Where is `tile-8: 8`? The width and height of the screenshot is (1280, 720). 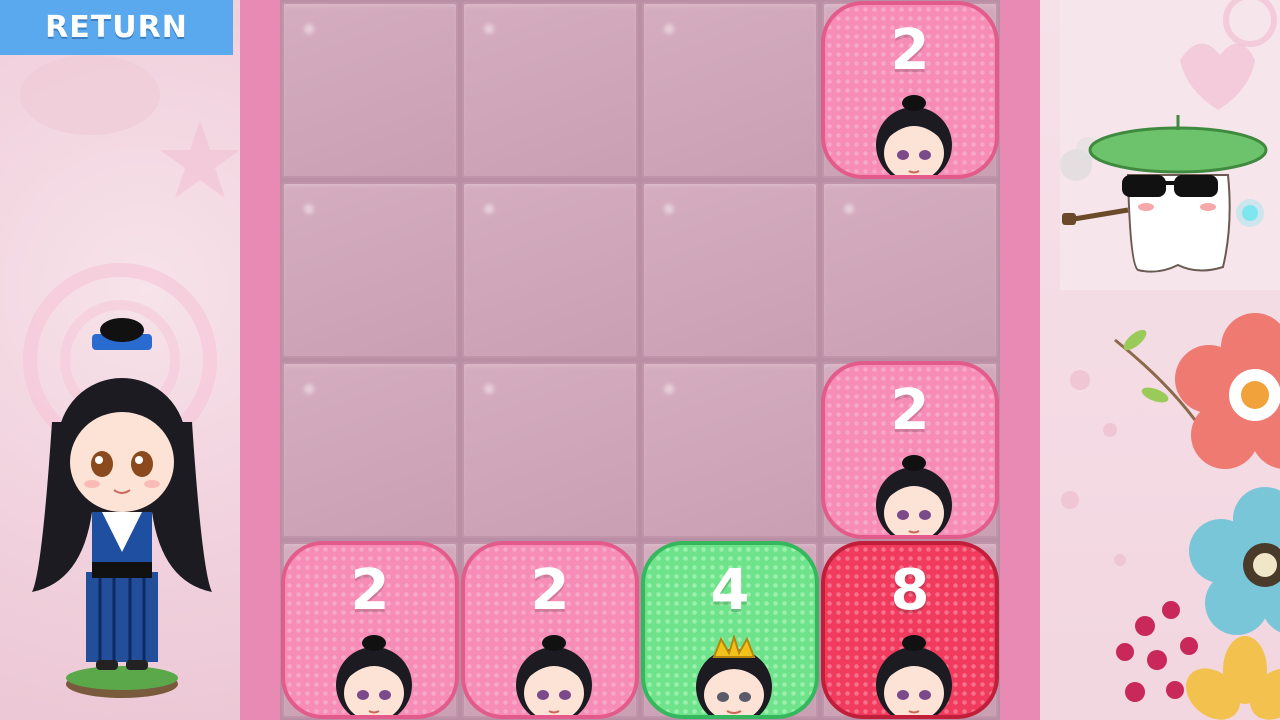 tile-8: 8 is located at coordinates (910, 630).